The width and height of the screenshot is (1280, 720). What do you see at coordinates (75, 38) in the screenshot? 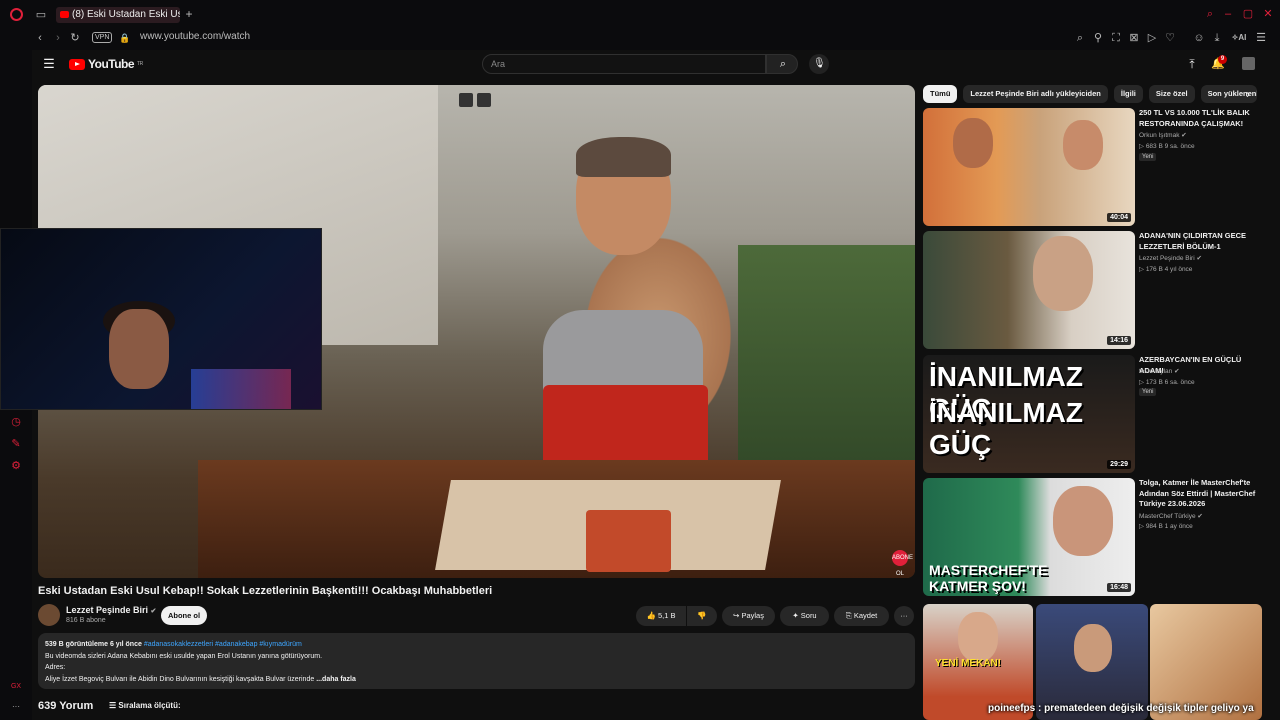
I see `reload-icon: ↻` at bounding box center [75, 38].